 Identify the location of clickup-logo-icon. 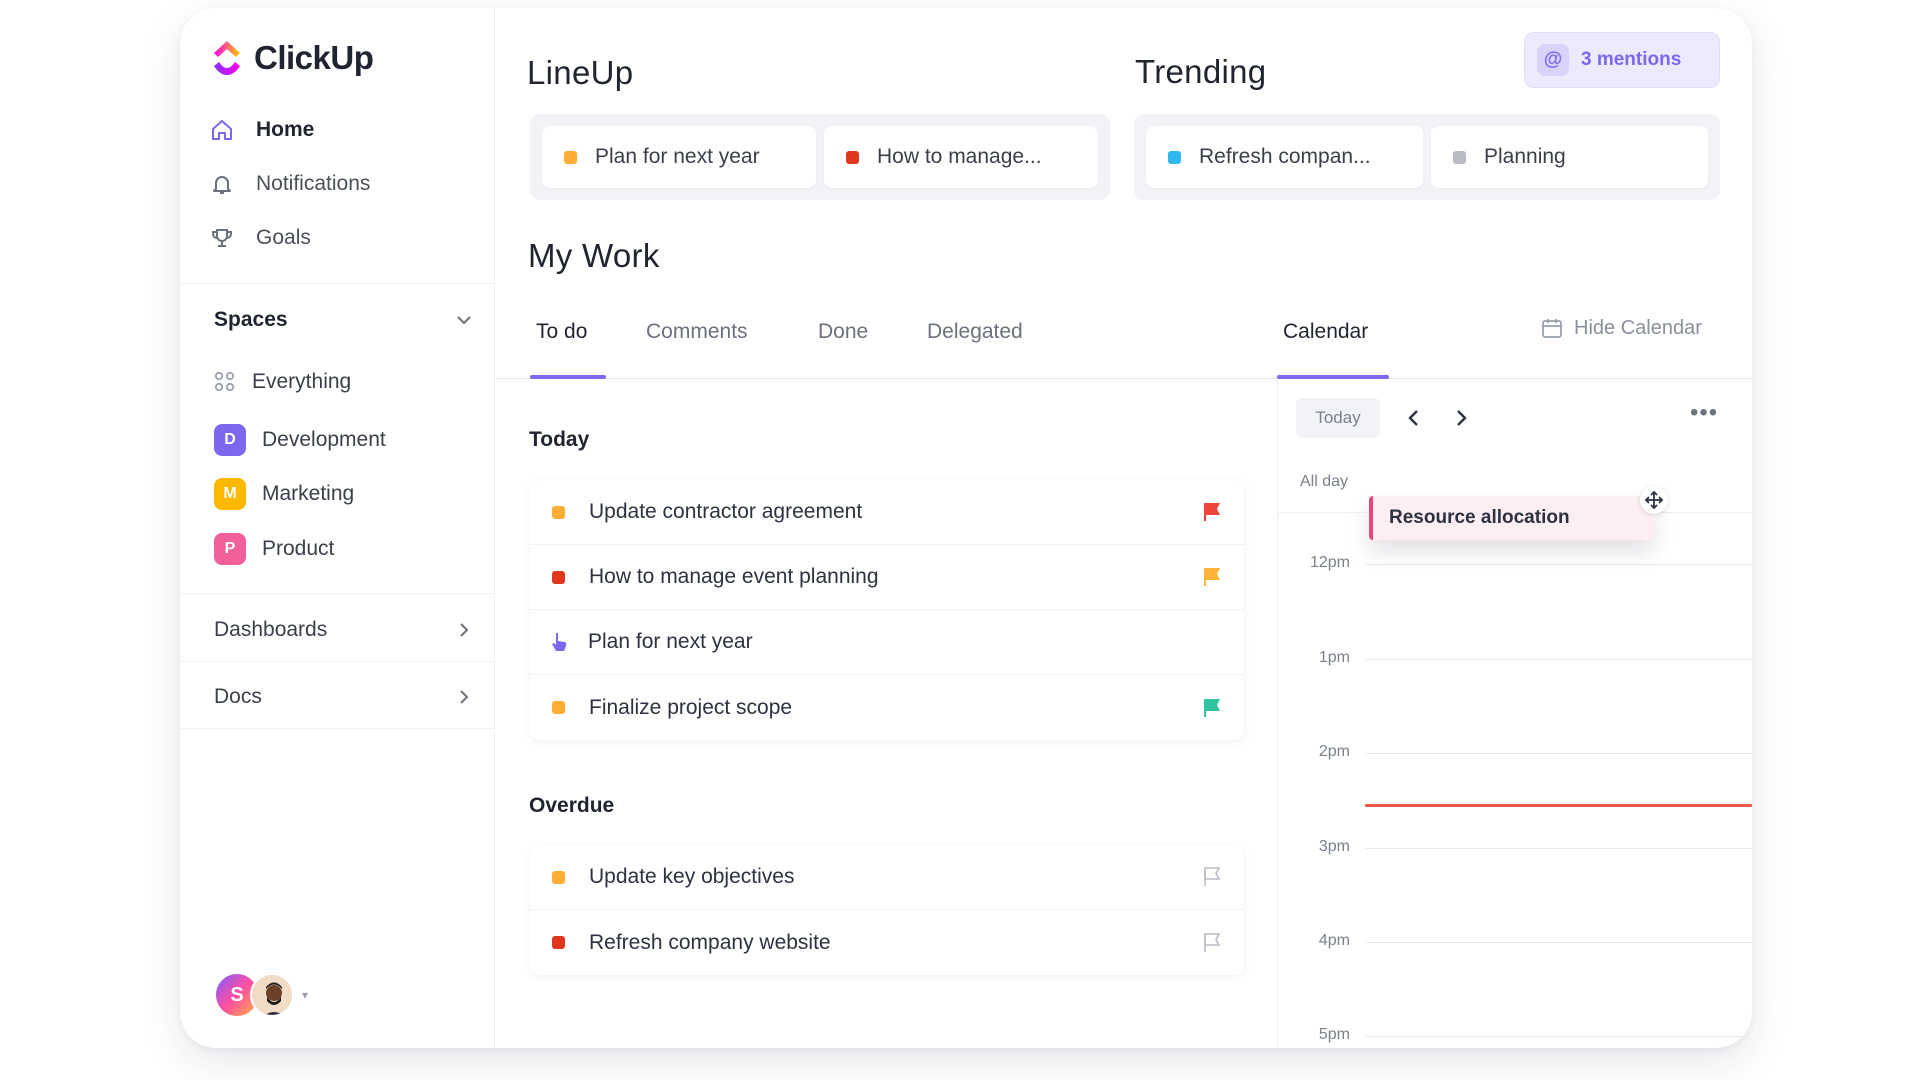
(227, 58).